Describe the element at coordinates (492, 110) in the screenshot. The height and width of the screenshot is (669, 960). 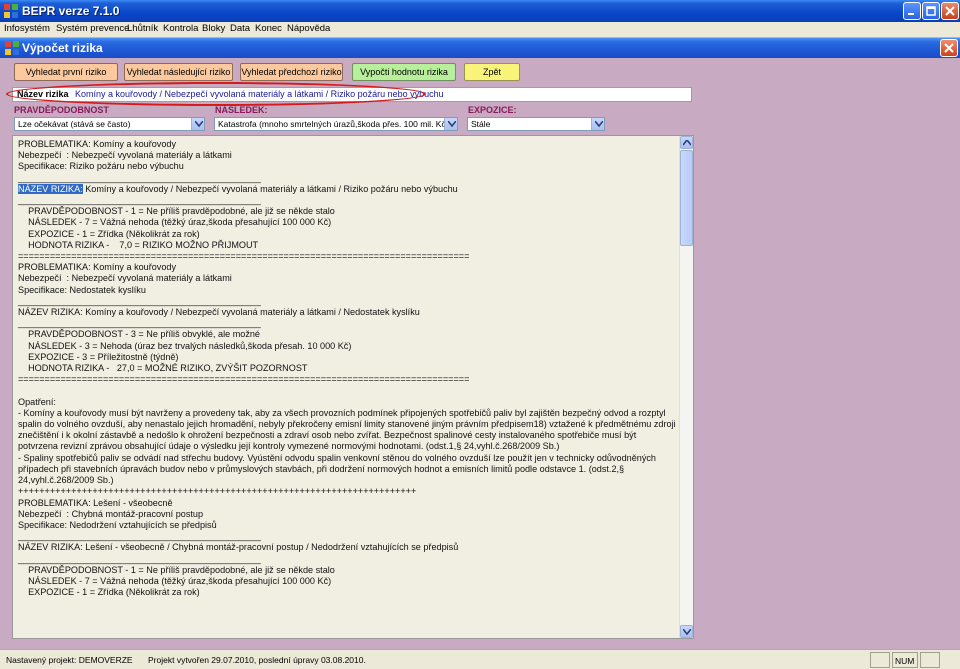
I see `exposure-label: EXPOZICE:` at that location.